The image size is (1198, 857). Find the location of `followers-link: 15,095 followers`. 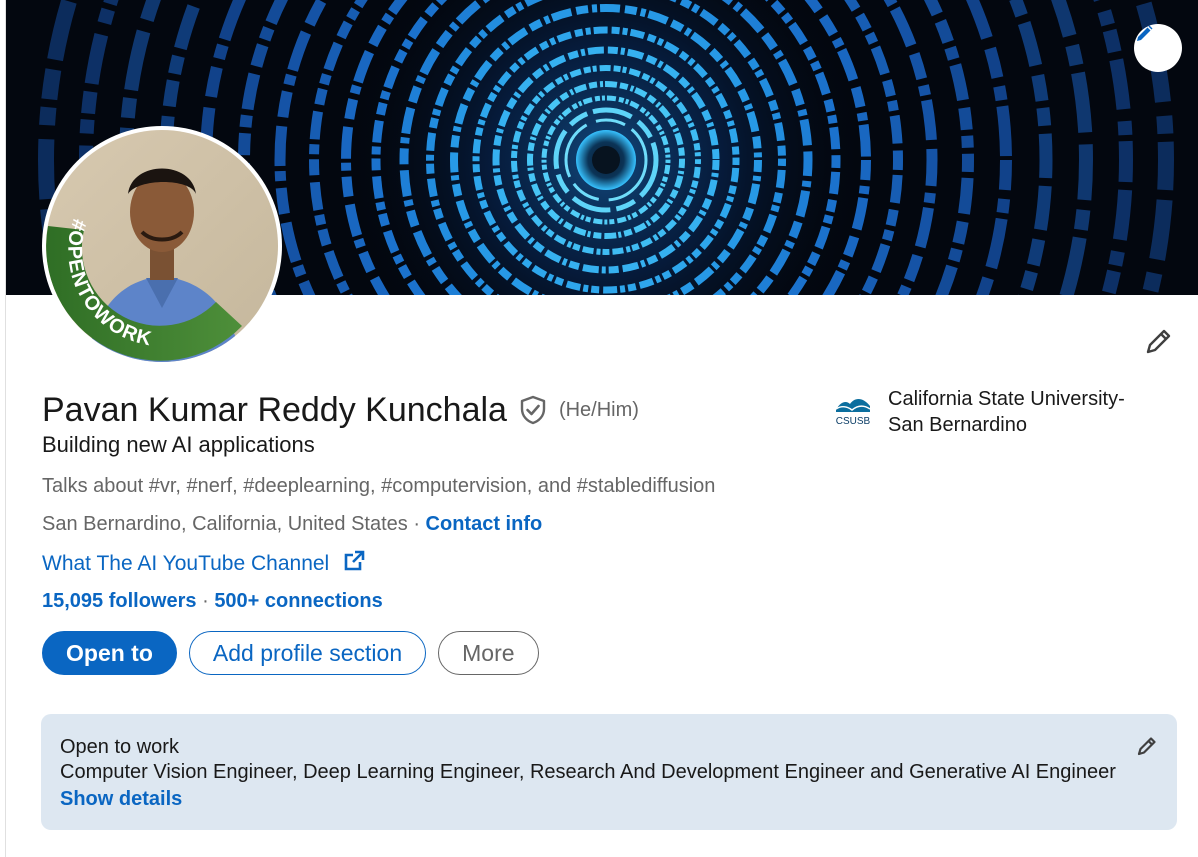

followers-link: 15,095 followers is located at coordinates (119, 601).